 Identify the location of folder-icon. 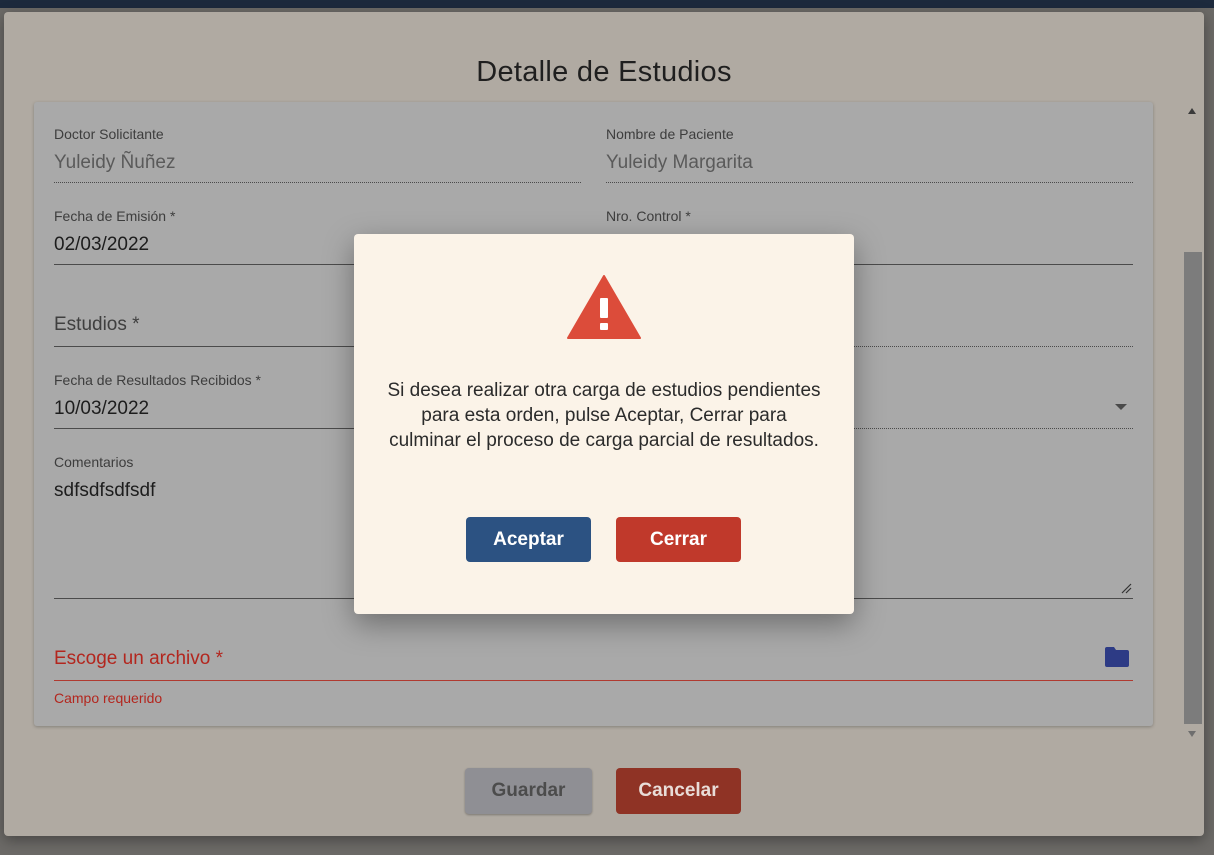
(1117, 657).